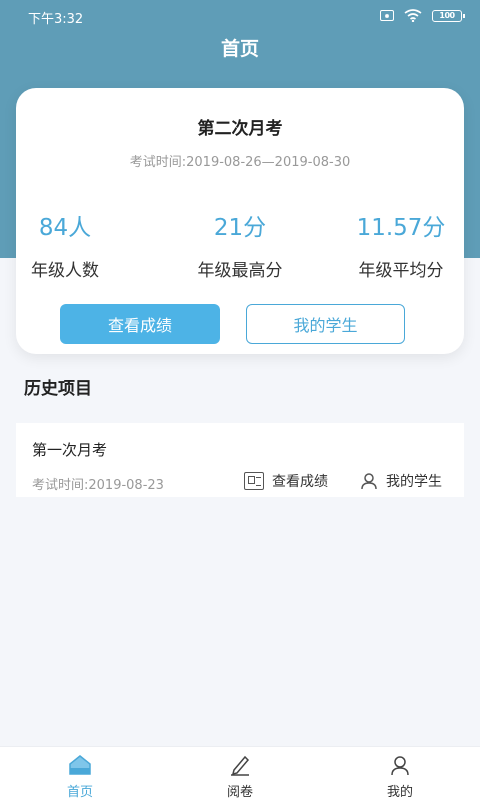  What do you see at coordinates (240, 244) in the screenshot?
I see `stat-highest-score: 21分 年级最高分` at bounding box center [240, 244].